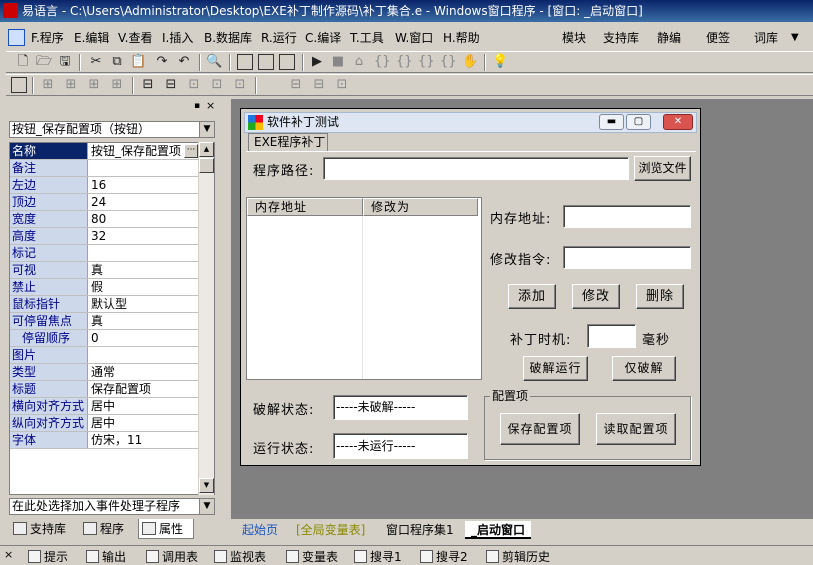 This screenshot has width=813, height=565. What do you see at coordinates (414, 38) in the screenshot?
I see `menu-window: W.窗口` at bounding box center [414, 38].